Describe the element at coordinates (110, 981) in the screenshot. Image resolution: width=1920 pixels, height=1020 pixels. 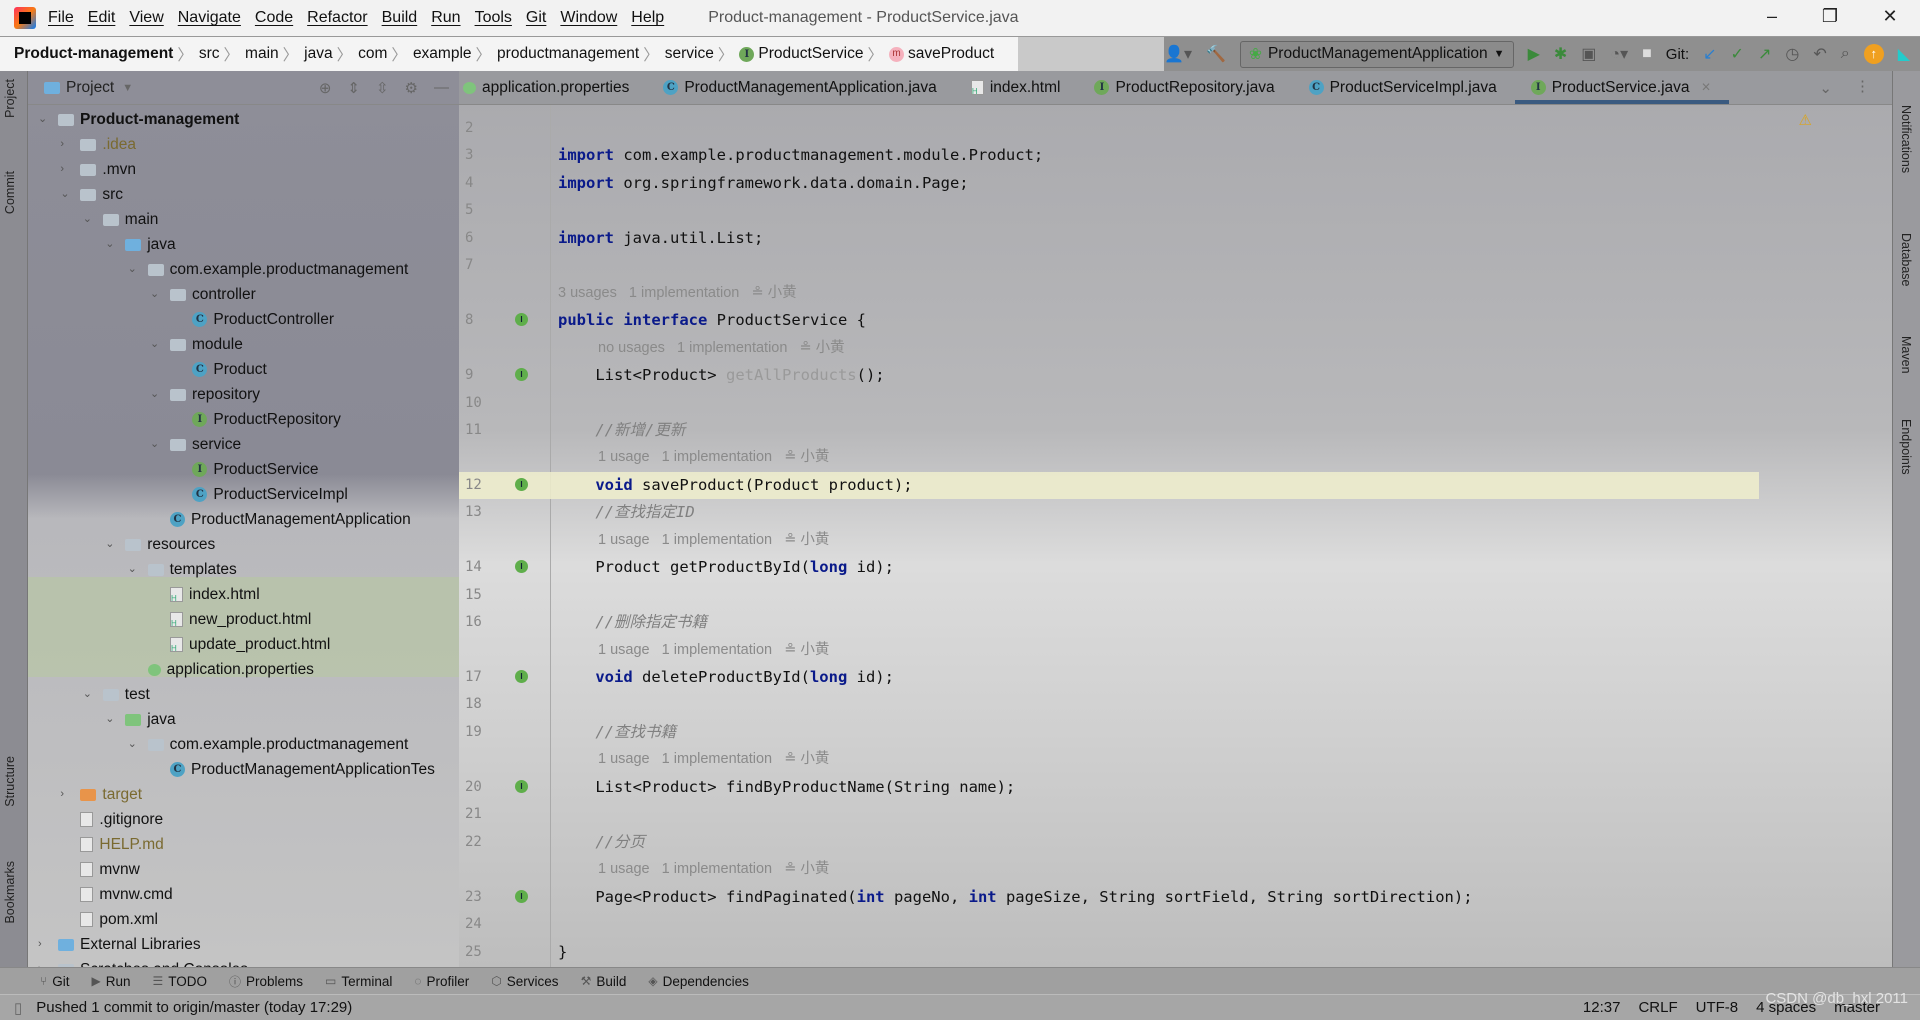
I see `tool-run: ▶ Run` at that location.